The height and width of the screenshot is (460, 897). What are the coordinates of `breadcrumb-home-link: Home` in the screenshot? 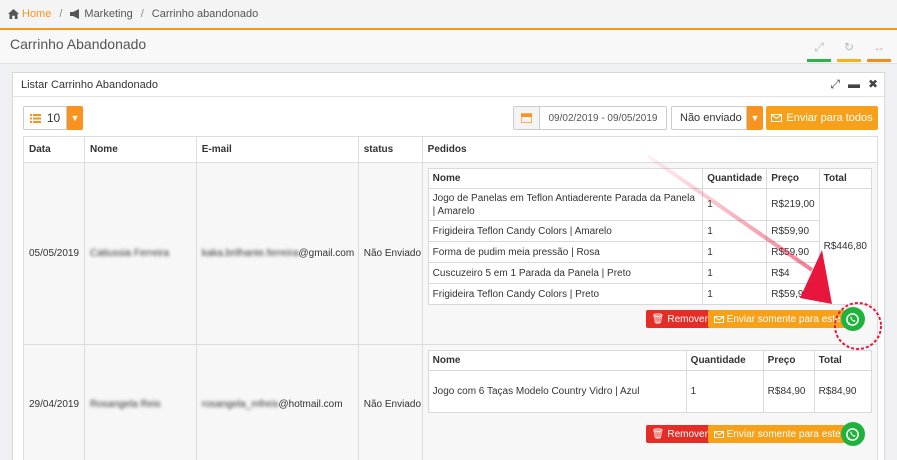 It's located at (29, 14).